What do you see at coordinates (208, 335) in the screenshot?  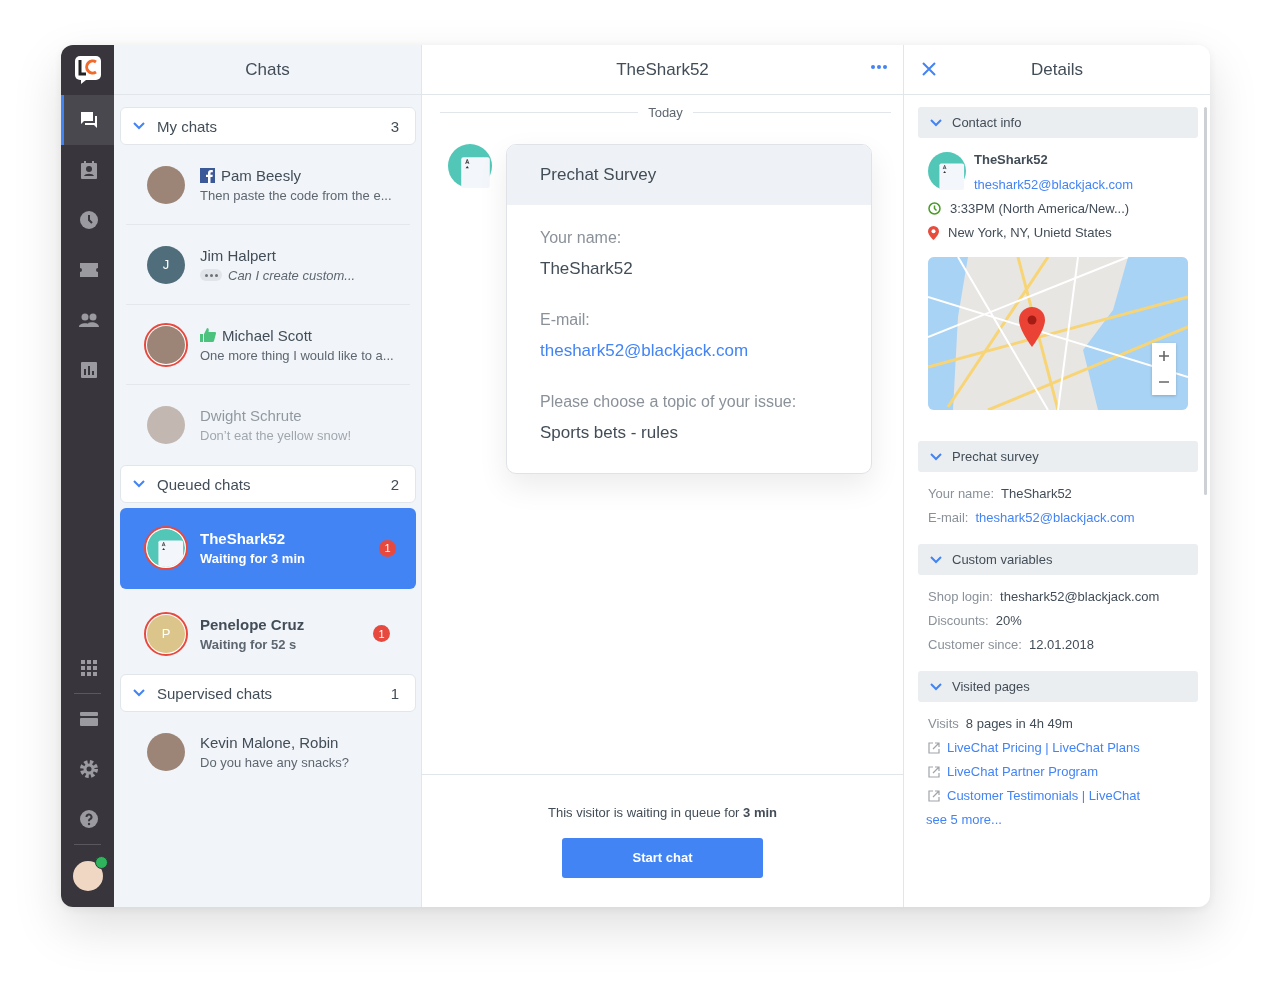 I see `thumbs-up-icon` at bounding box center [208, 335].